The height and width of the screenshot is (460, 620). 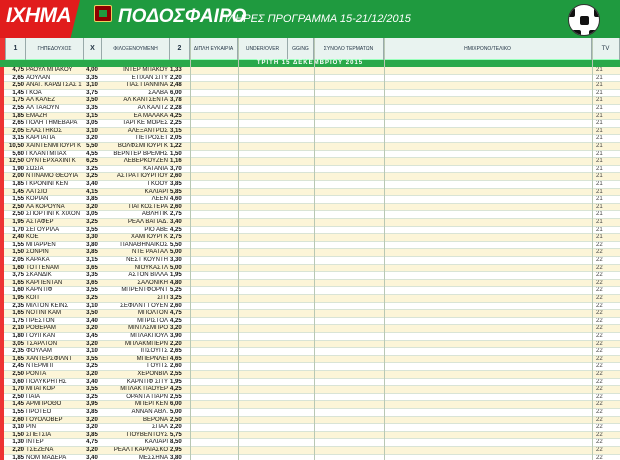 What do you see at coordinates (310, 375) in the screenshot?
I see `table-row: 2,50 ΡΟΝΤΑ 3,20 ΧΕΡΟΝΒΙΛ 2,55 22` at bounding box center [310, 375].